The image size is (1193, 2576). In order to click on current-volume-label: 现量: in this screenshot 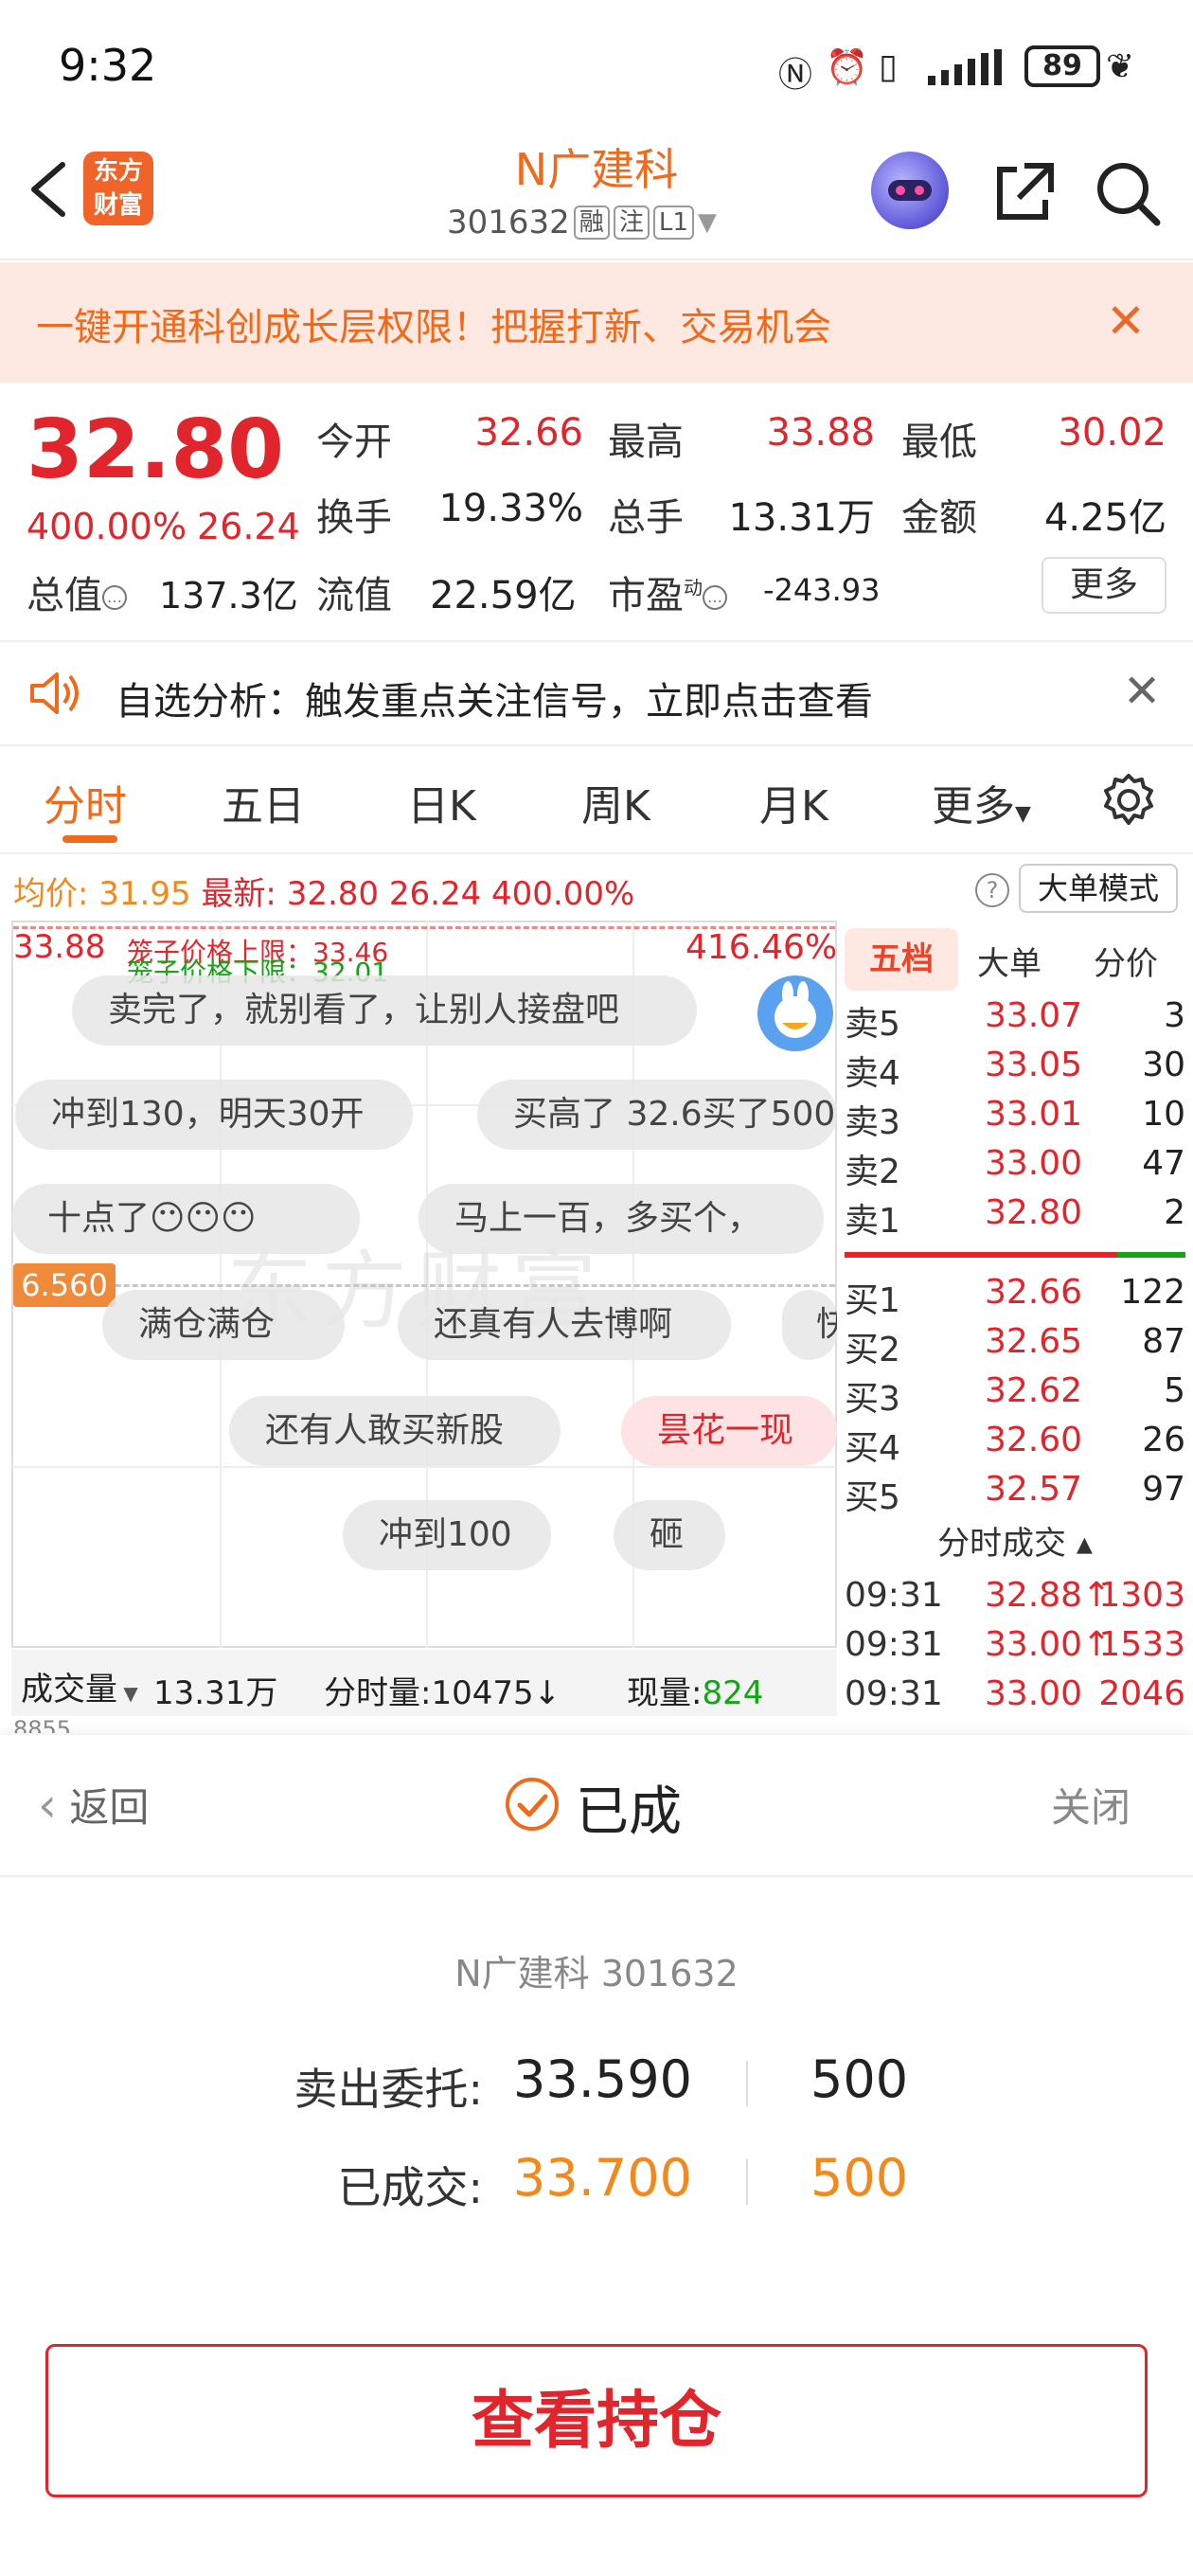, I will do `click(665, 1693)`.